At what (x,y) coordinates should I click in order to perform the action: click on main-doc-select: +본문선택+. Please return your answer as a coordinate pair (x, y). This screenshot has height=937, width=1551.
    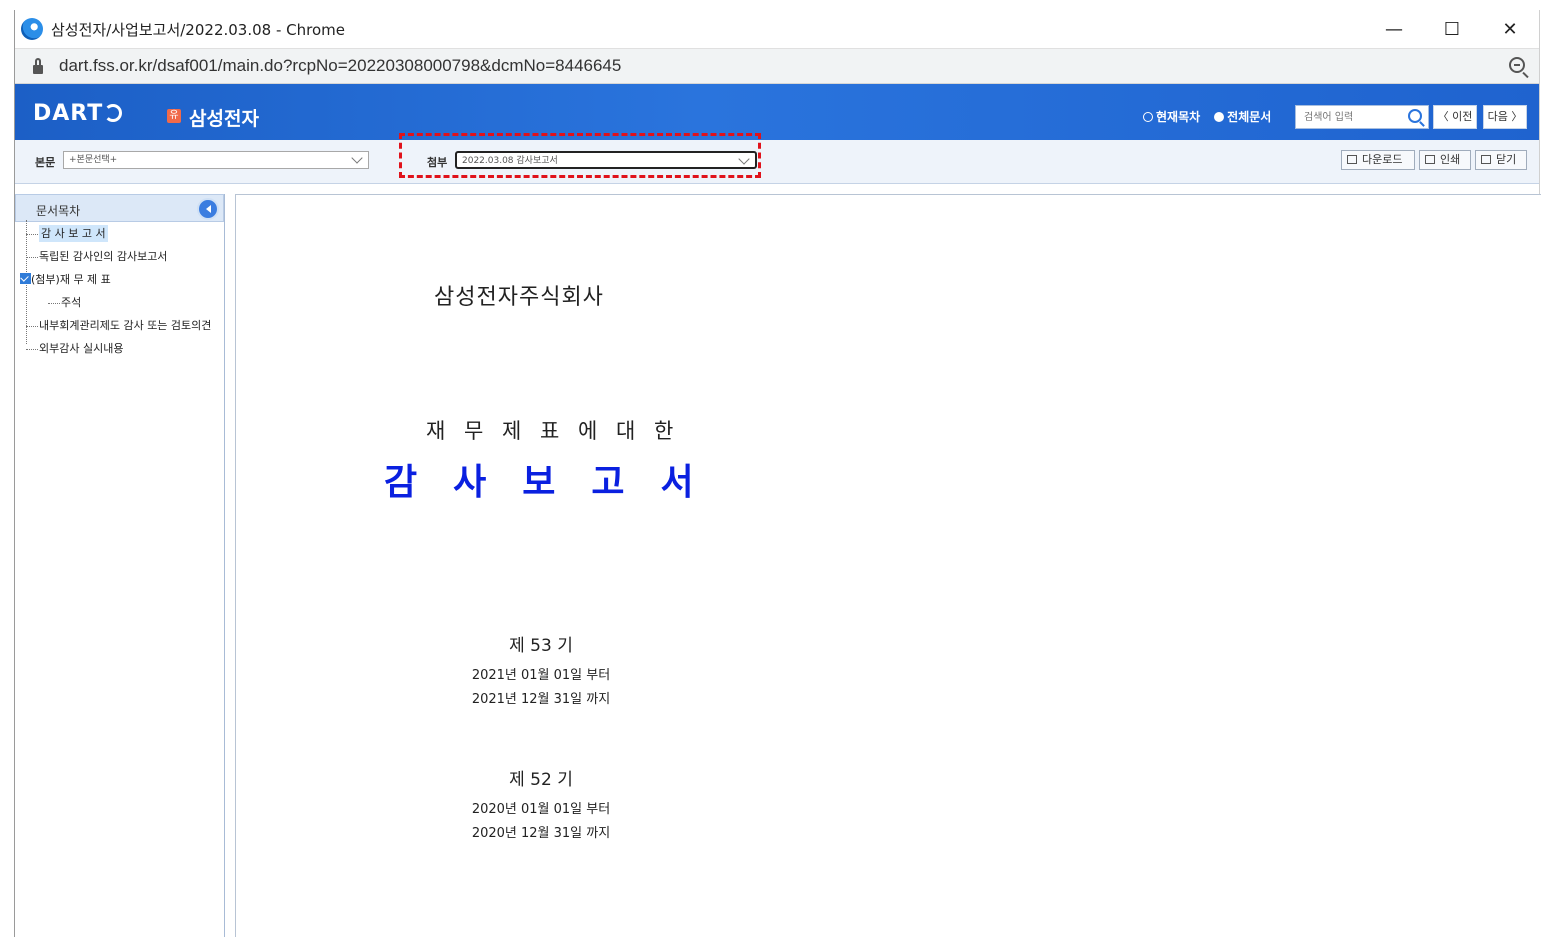
    Looking at the image, I should click on (216, 160).